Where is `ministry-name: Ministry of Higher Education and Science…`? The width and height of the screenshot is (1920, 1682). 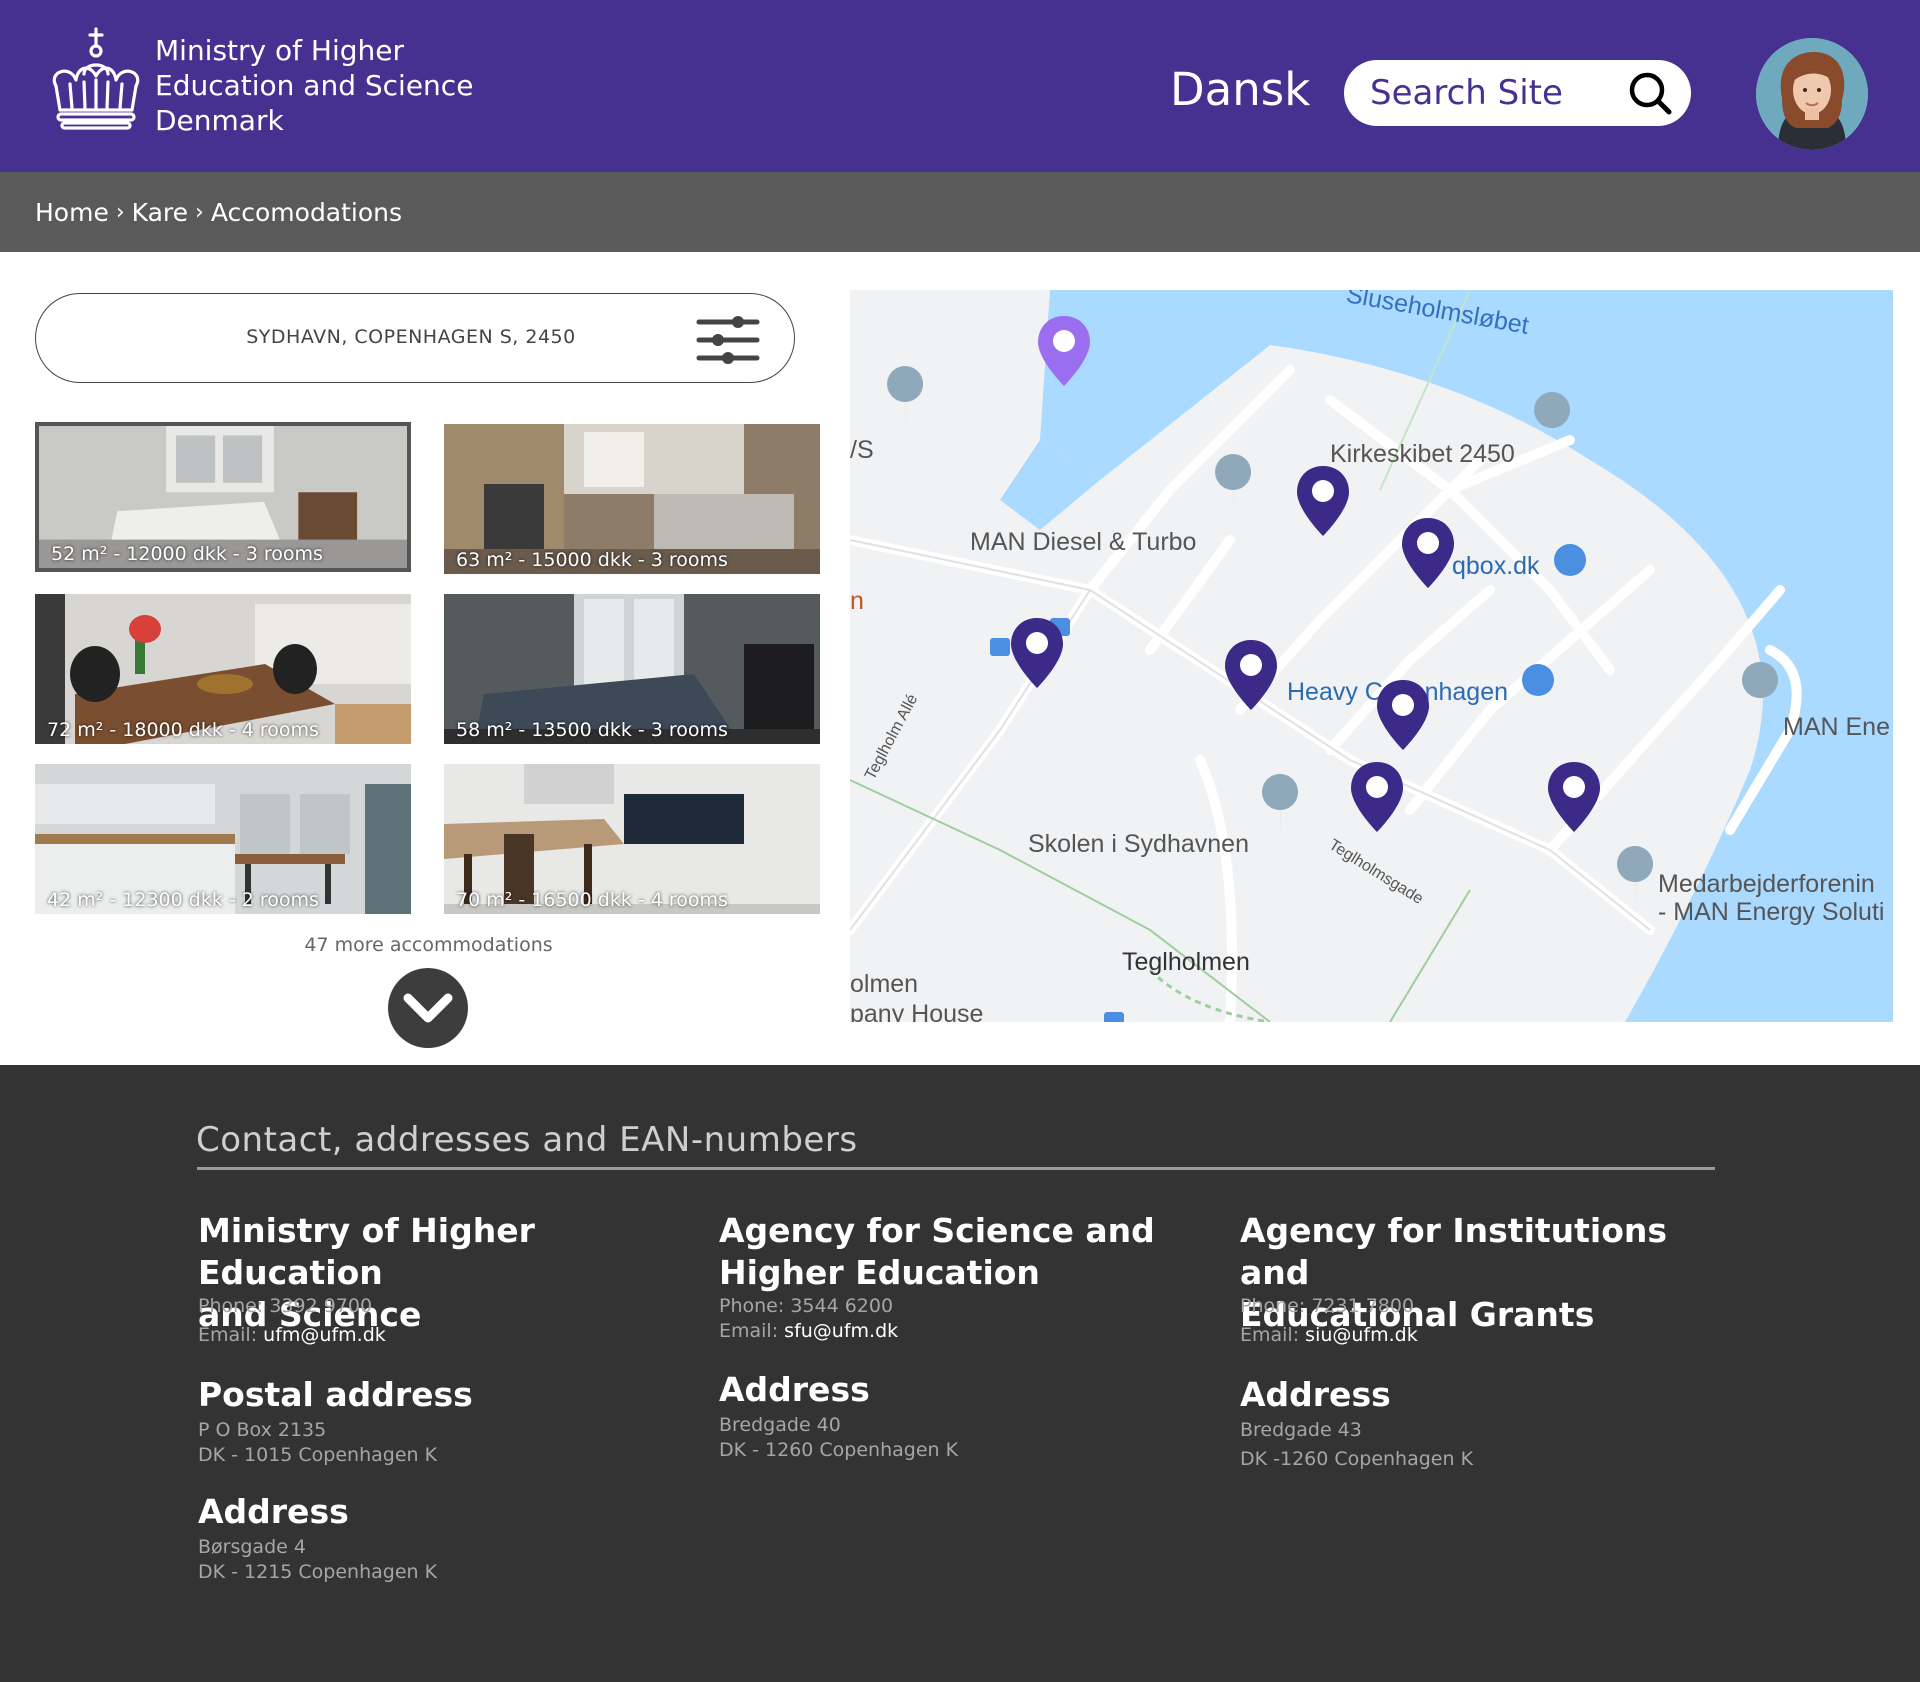
ministry-name: Ministry of Higher Education and Science… is located at coordinates (314, 85).